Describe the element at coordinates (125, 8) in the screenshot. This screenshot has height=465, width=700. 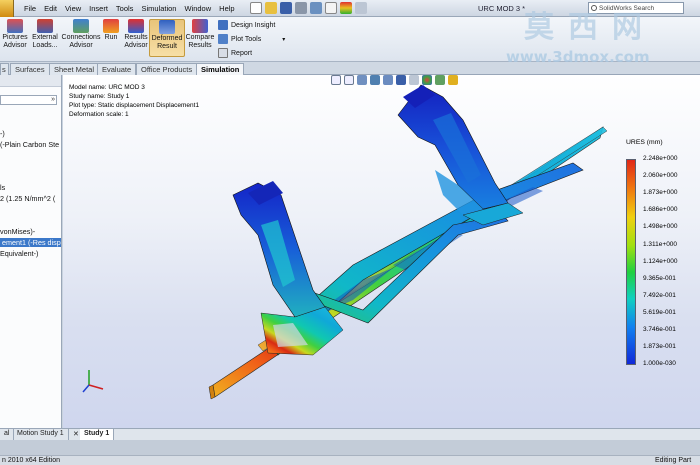
I see `menu-tools: Tools` at that location.